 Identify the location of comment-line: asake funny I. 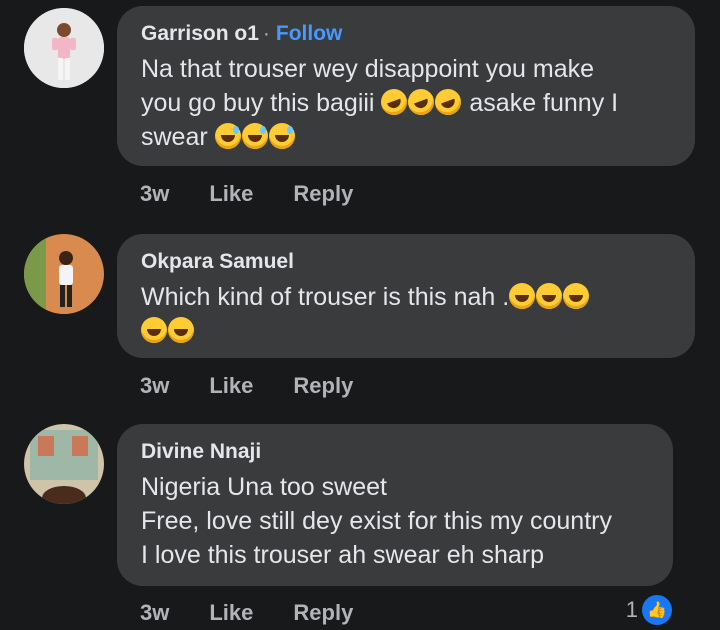
(544, 103).